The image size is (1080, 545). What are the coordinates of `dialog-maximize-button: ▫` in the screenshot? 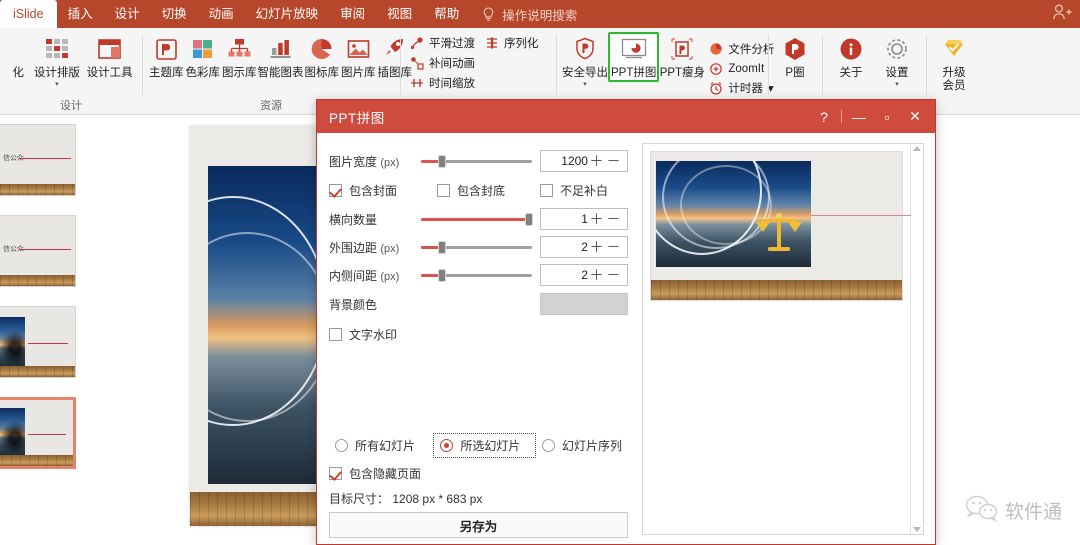 It's located at (887, 117).